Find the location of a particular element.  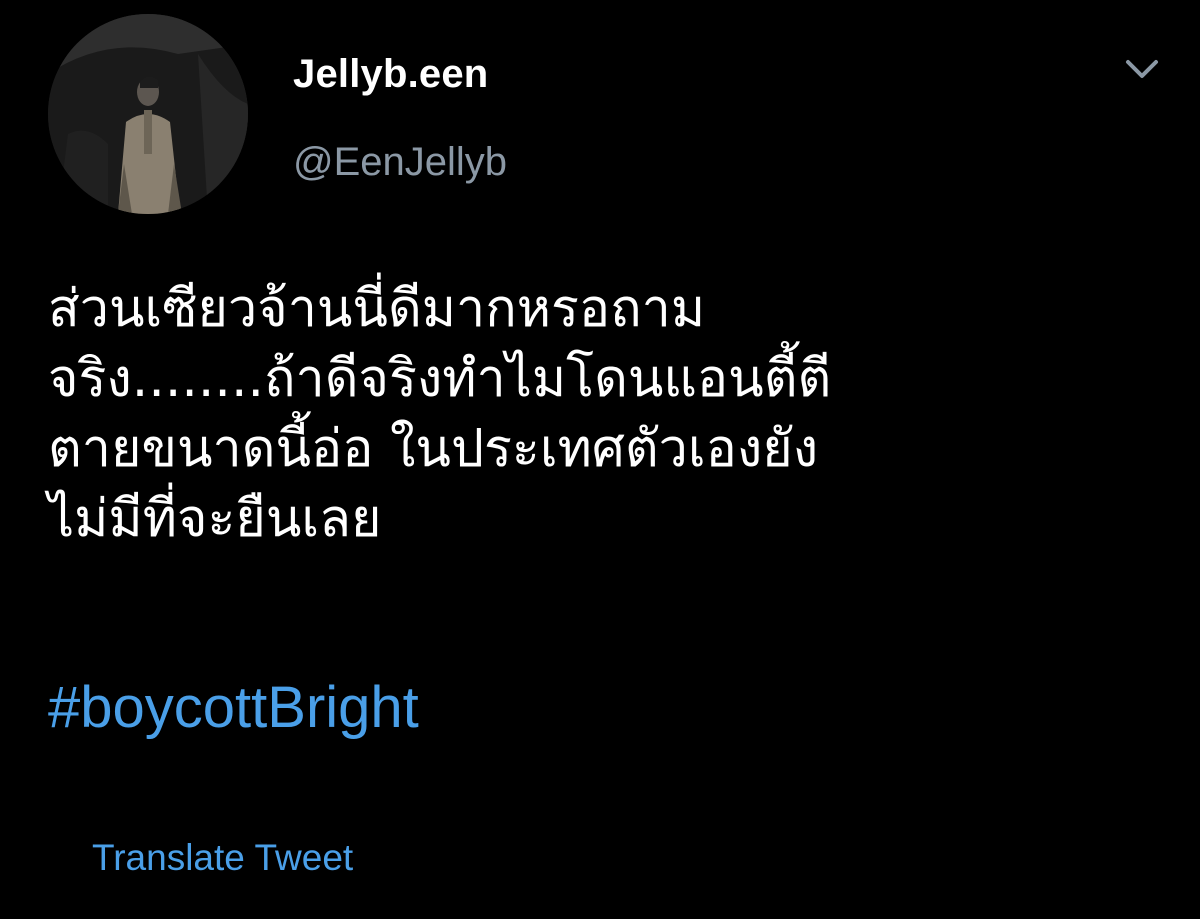

hashtag-link: #boycottBright is located at coordinates (233, 708).